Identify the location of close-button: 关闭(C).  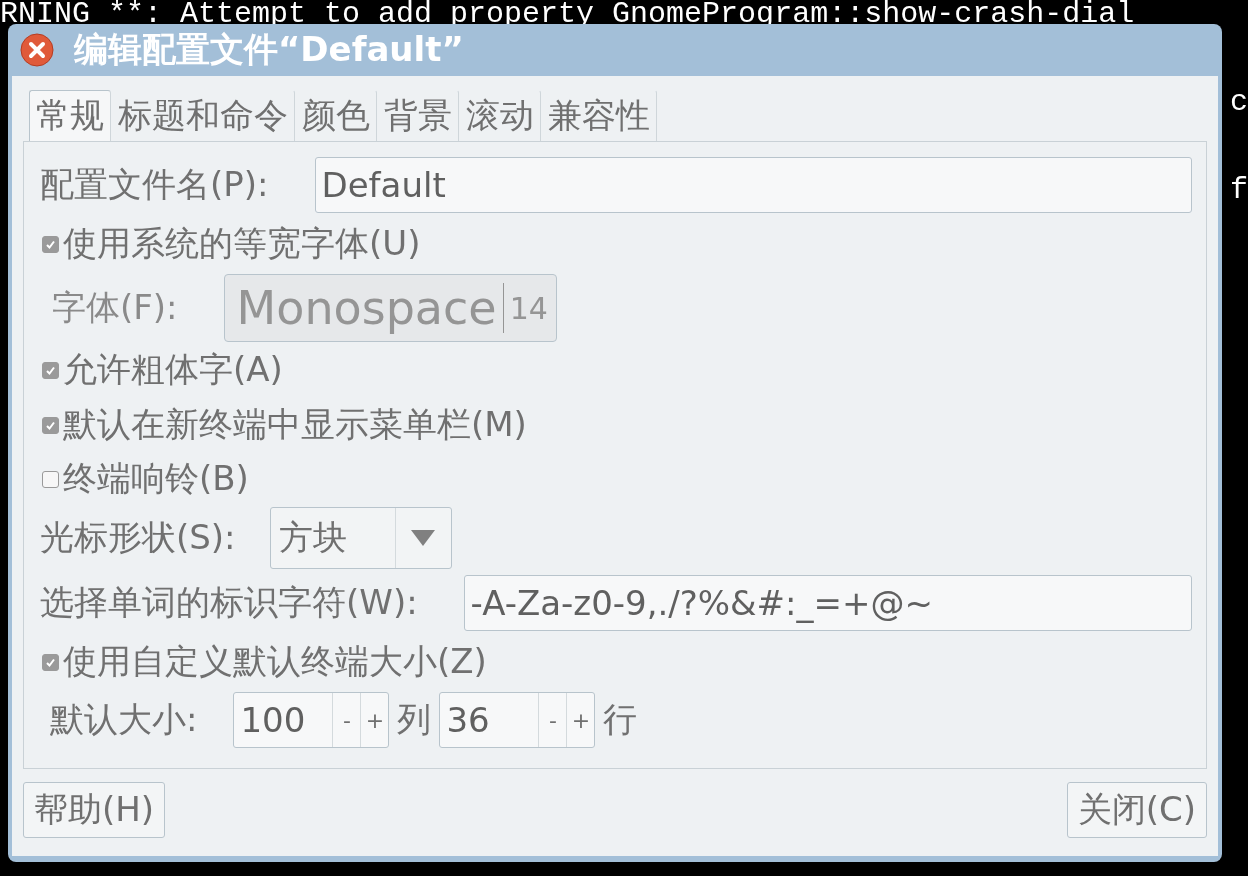
(1136, 809).